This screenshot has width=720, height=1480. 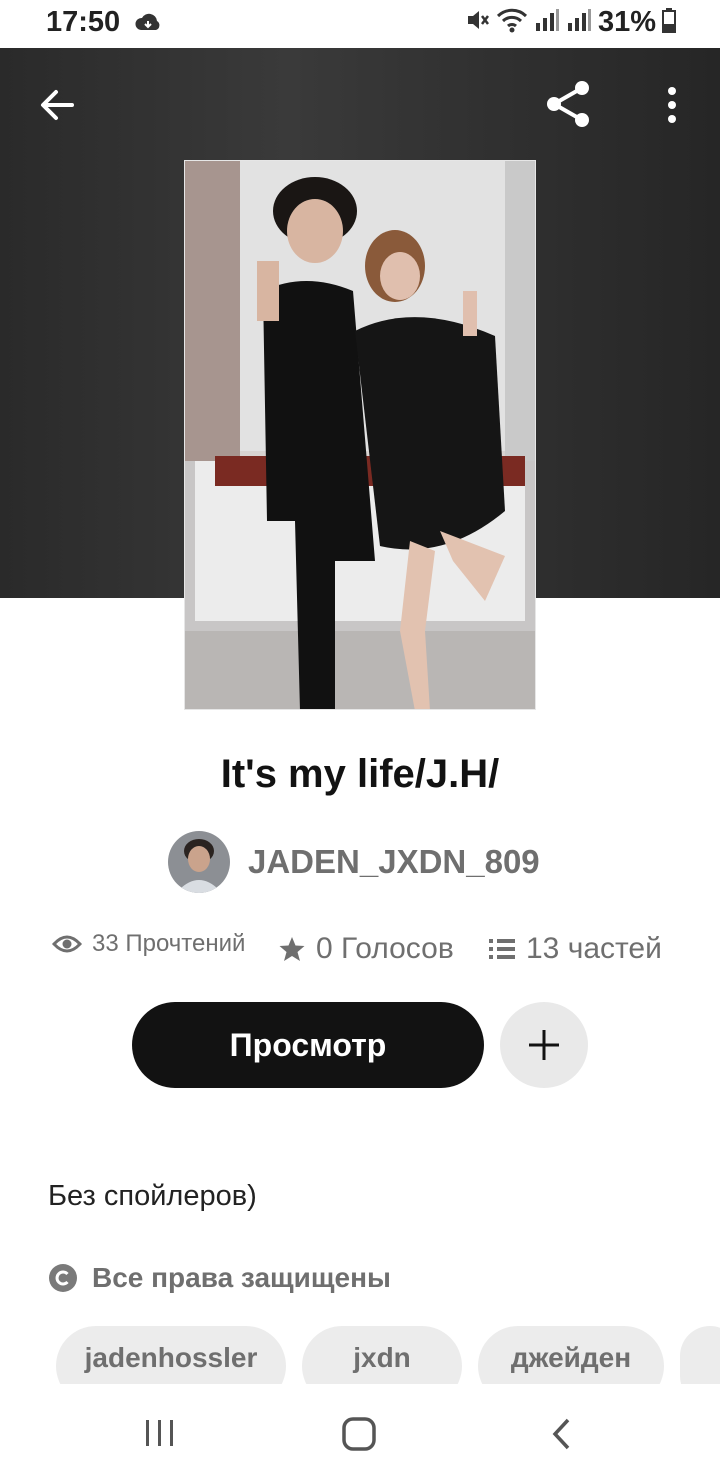 I want to click on author-link: JADEN_JXDN_809, so click(x=354, y=862).